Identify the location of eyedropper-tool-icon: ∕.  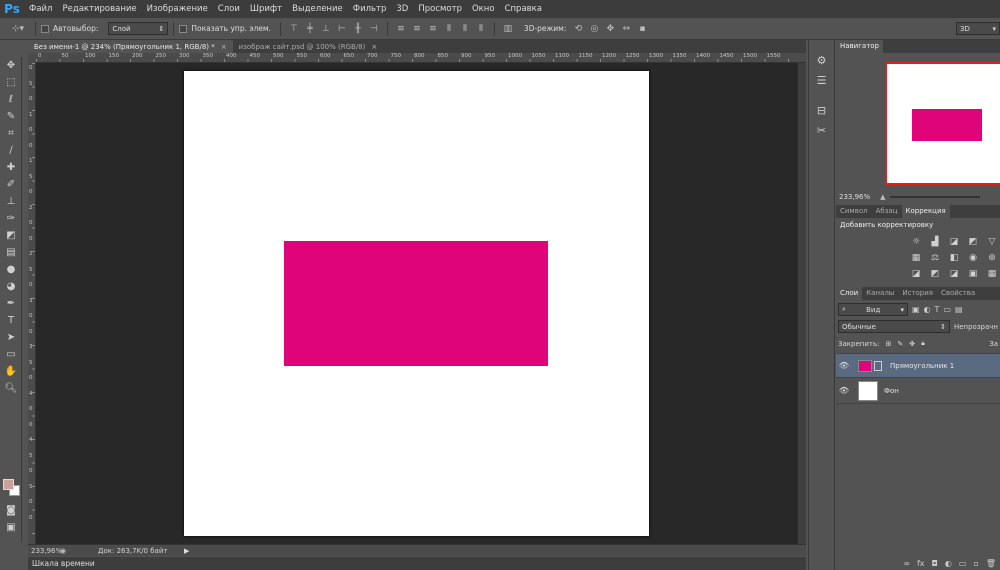
(11, 150).